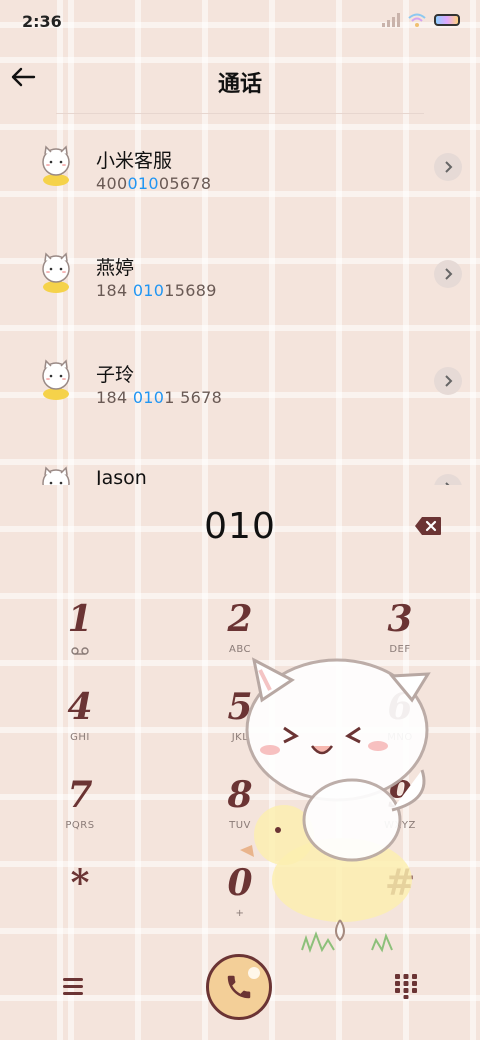  What do you see at coordinates (115, 268) in the screenshot?
I see `contact-name: 燕婷` at bounding box center [115, 268].